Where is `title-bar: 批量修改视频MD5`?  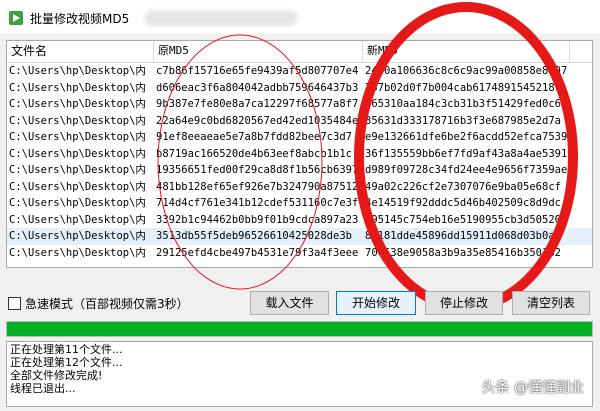
title-bar: 批量修改视频MD5 is located at coordinates (300, 17).